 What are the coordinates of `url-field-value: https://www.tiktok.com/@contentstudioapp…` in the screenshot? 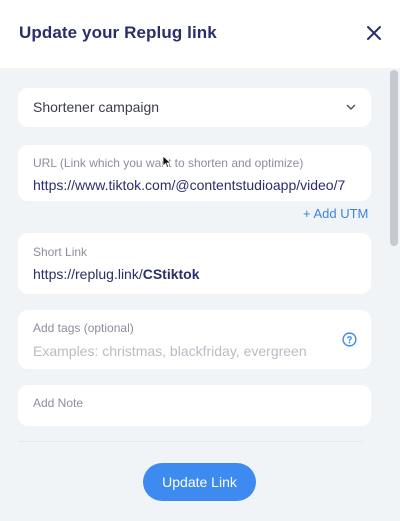 It's located at (193, 185).